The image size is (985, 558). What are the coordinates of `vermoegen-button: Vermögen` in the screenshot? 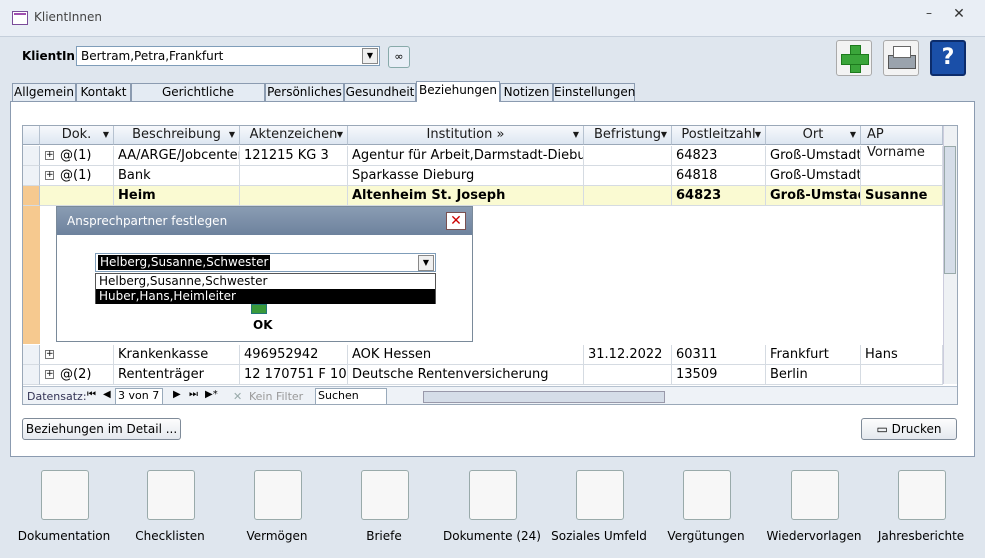 It's located at (277, 506).